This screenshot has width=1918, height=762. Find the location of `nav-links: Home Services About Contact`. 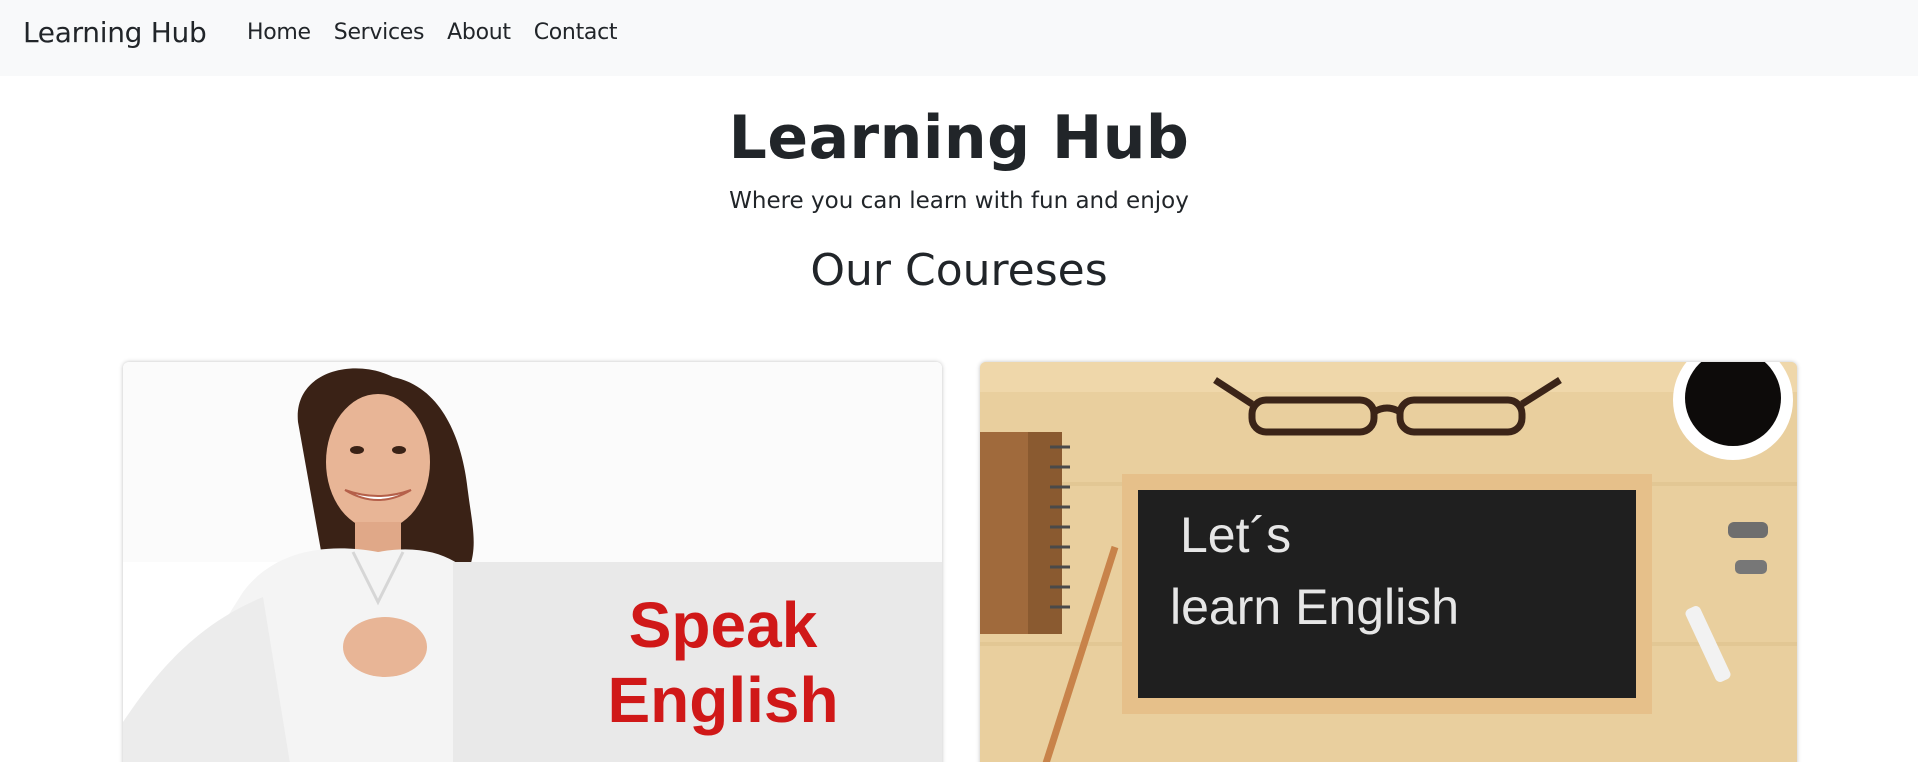

nav-links: Home Services About Contact is located at coordinates (443, 32).